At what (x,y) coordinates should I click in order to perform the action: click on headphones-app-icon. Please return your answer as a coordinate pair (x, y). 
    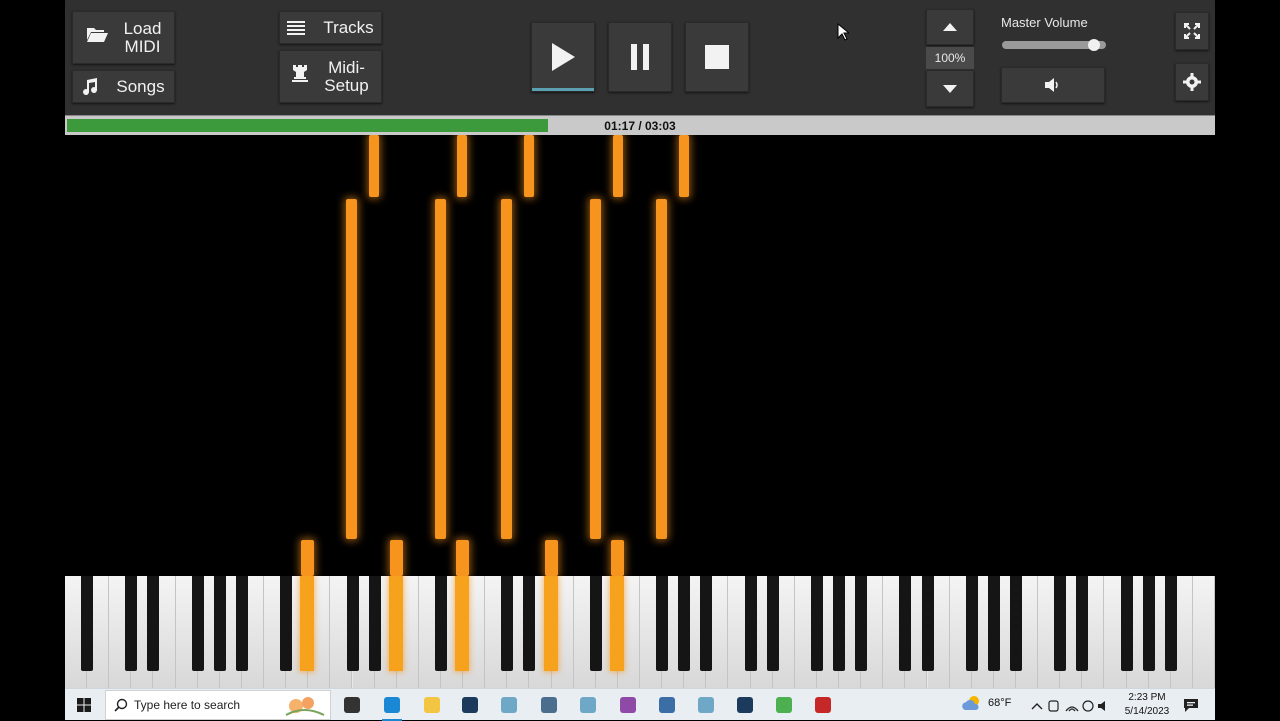
    Looking at the image, I should click on (667, 705).